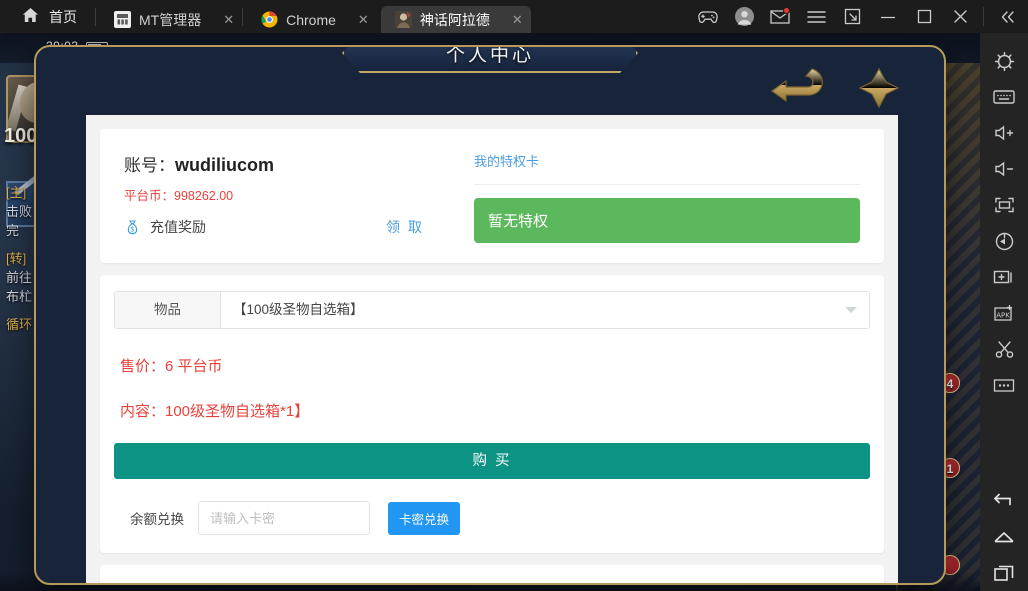 This screenshot has width=1028, height=591. I want to click on volume-down-icon, so click(1004, 169).